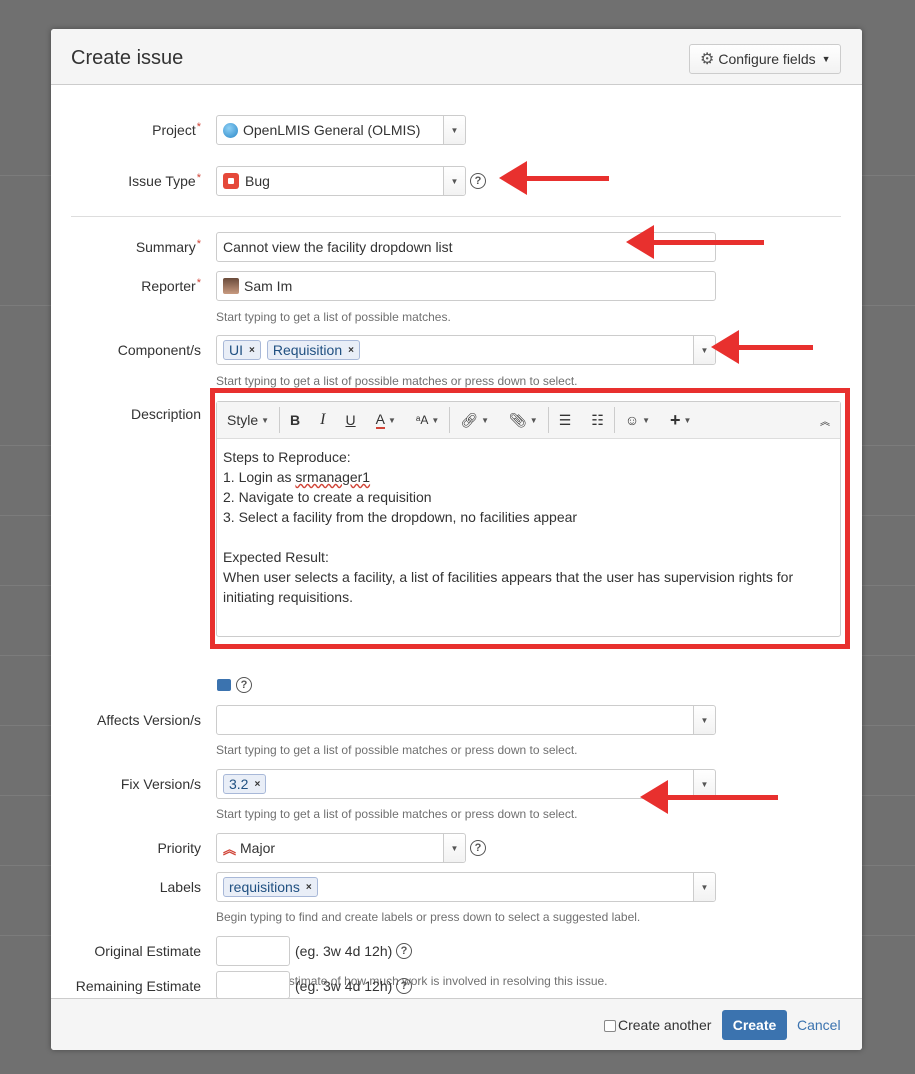 The image size is (915, 1074). What do you see at coordinates (229, 849) in the screenshot?
I see `priority-major-icon: ︽` at bounding box center [229, 849].